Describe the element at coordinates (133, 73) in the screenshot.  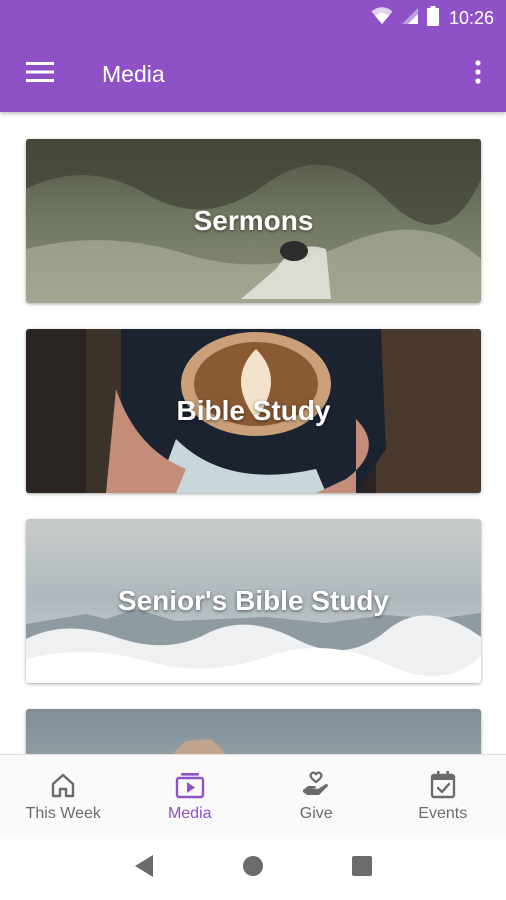
I see `page-title: Media` at that location.